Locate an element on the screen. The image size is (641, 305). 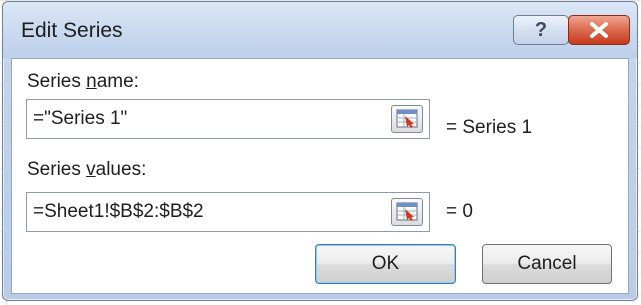
close-button is located at coordinates (599, 30).